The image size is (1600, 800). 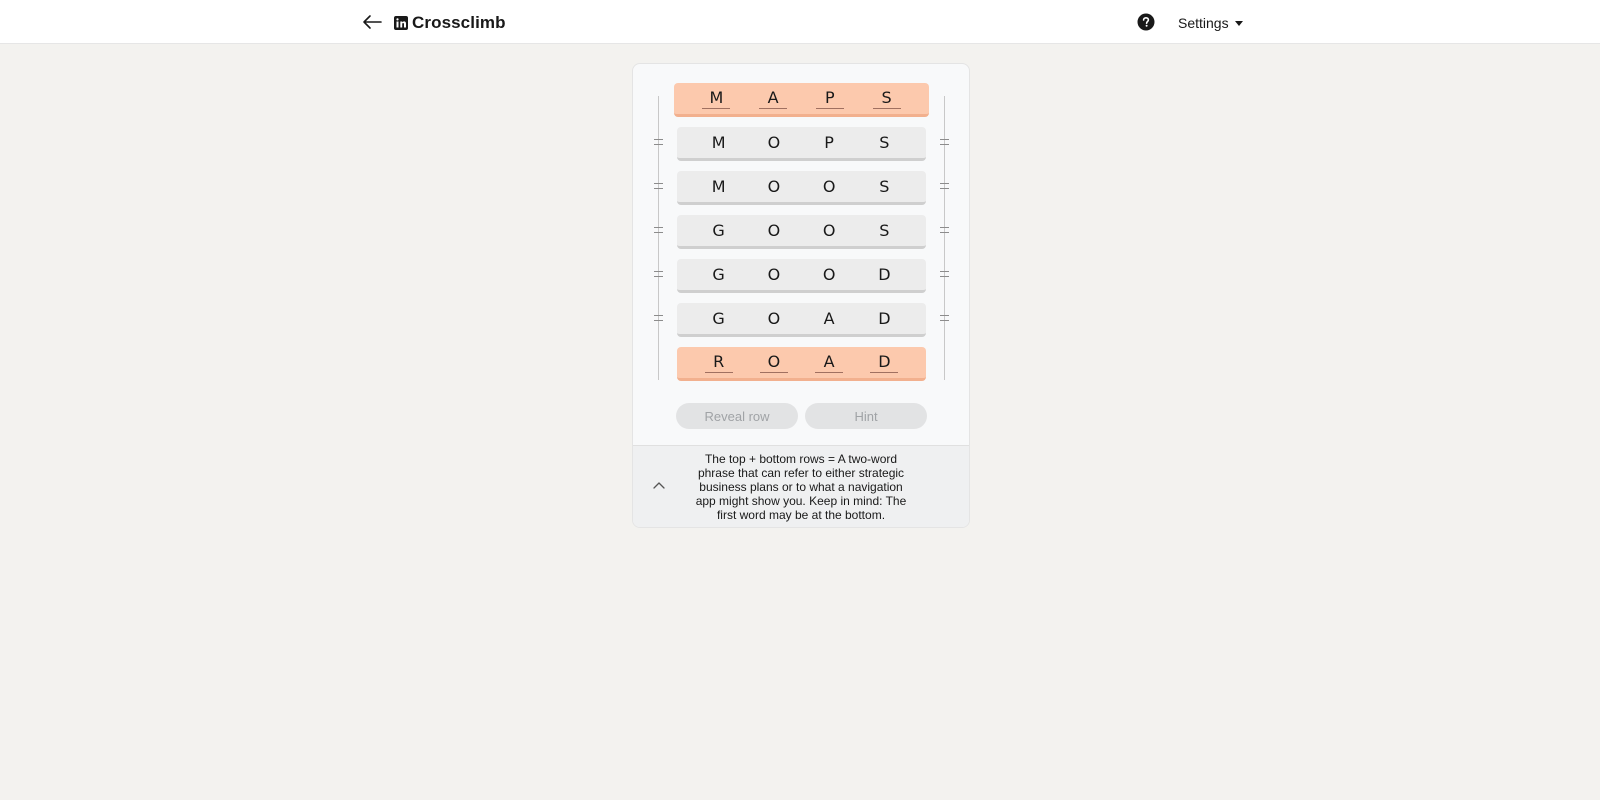 What do you see at coordinates (801, 320) in the screenshot?
I see `word-row-6: G O A D` at bounding box center [801, 320].